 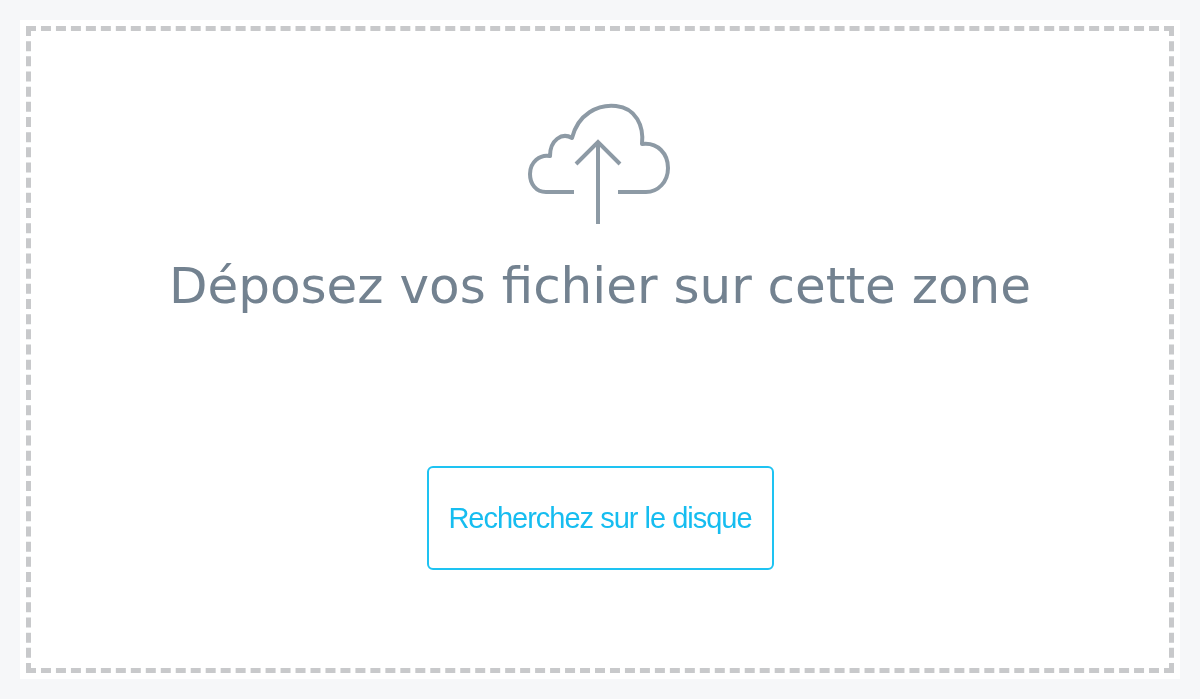 I want to click on cloud-upload-icon, so click(x=600, y=164).